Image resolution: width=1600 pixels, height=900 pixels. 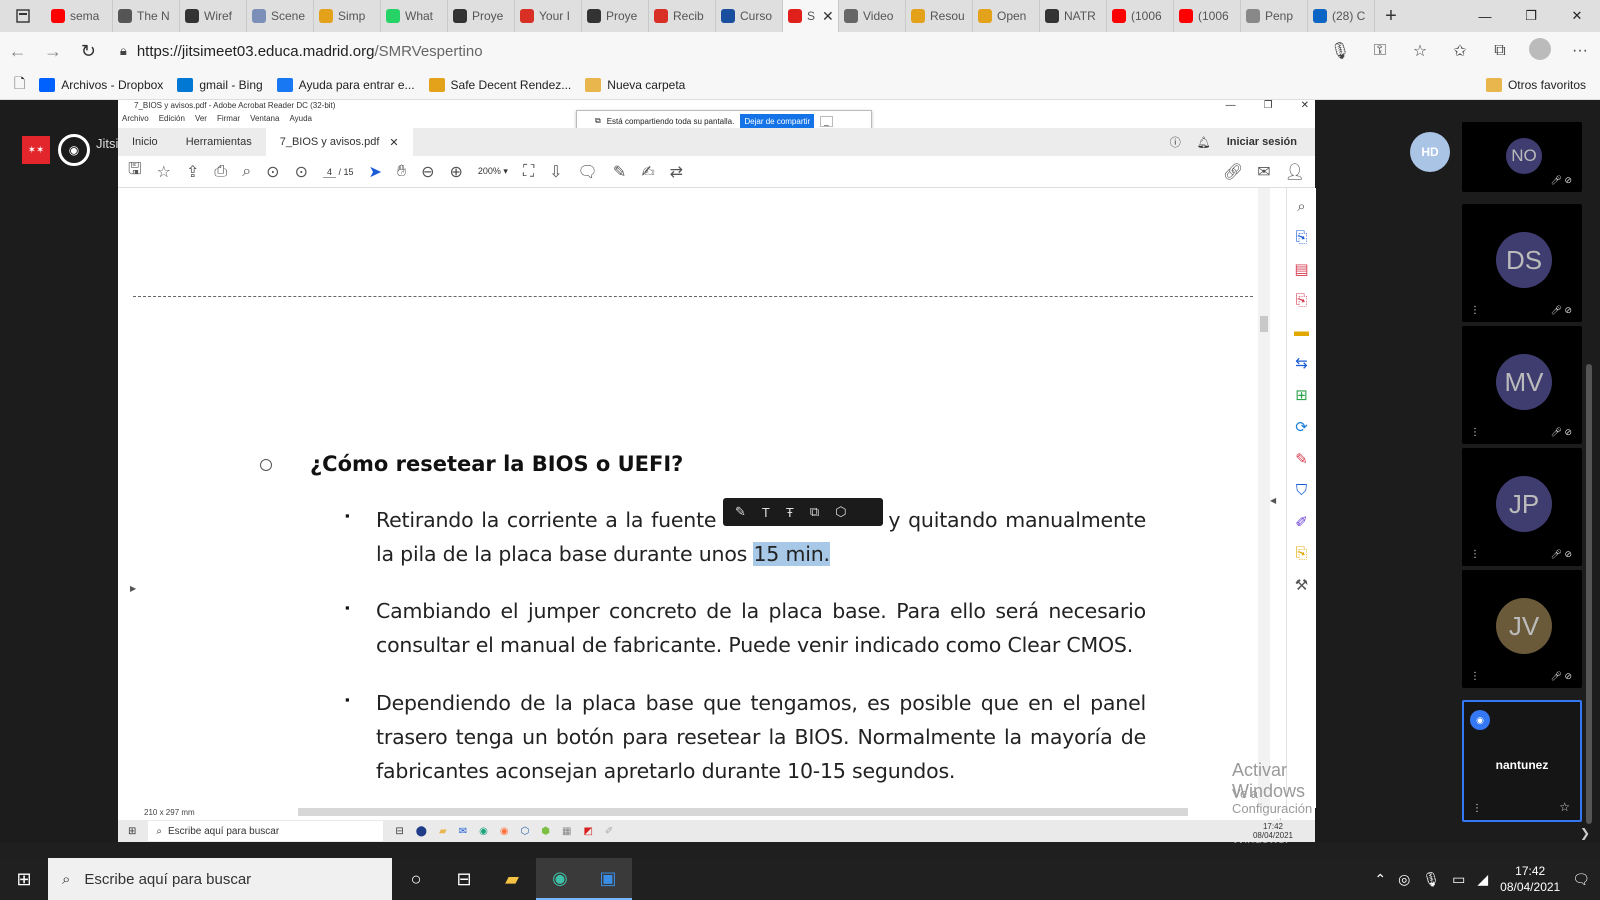 What do you see at coordinates (101, 84) in the screenshot?
I see `favorite-link: Archivos - Dropbox` at bounding box center [101, 84].